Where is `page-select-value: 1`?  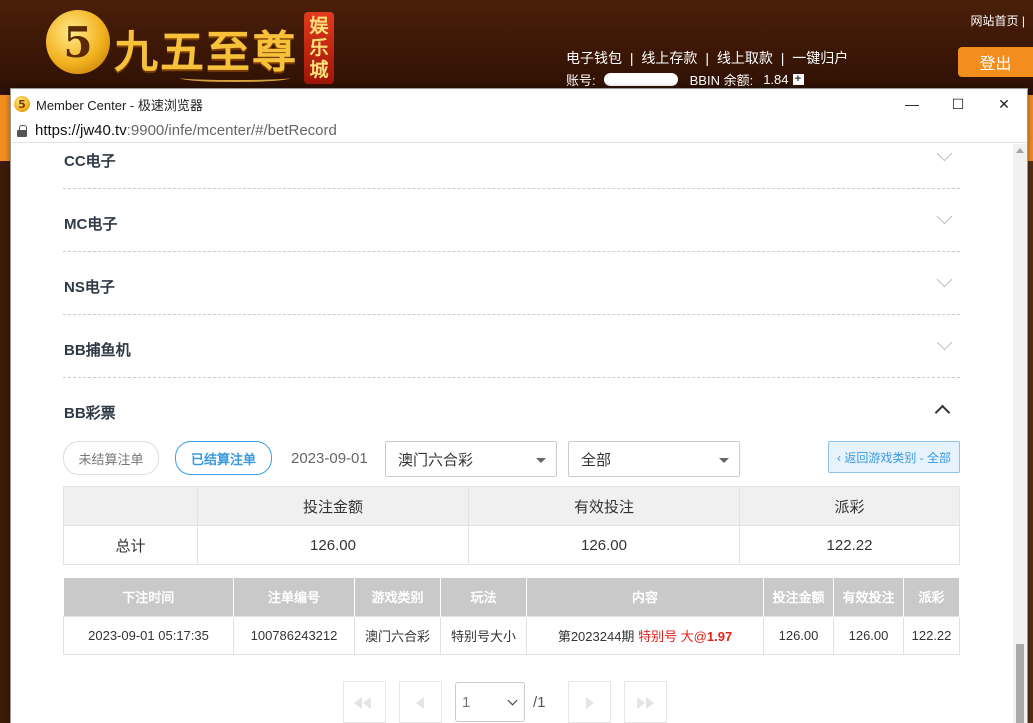 page-select-value: 1 is located at coordinates (466, 702).